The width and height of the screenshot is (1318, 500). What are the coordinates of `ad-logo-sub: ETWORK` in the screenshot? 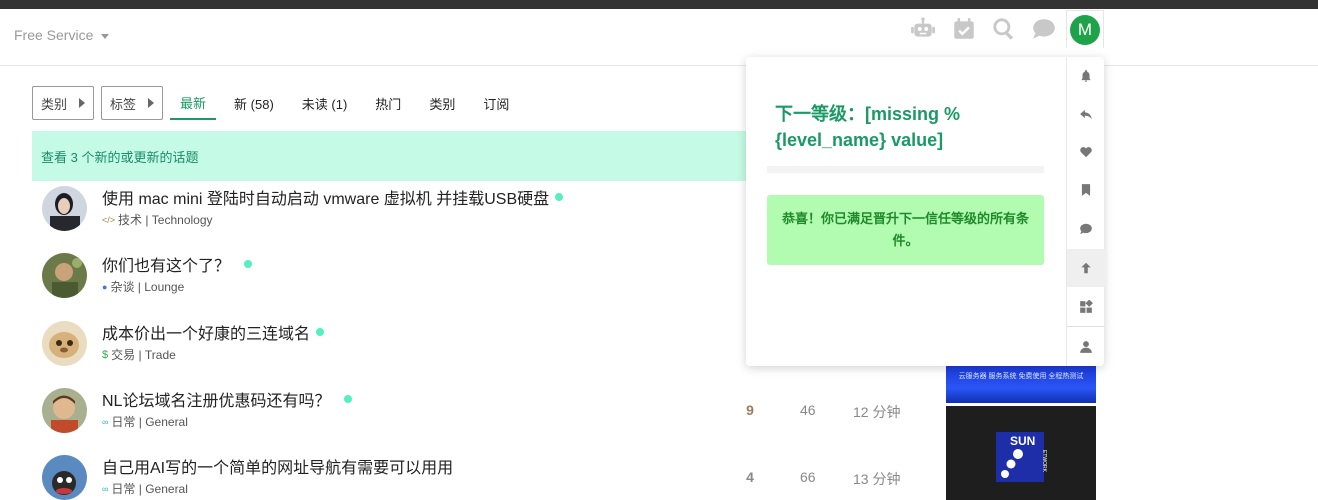 It's located at (1043, 461).